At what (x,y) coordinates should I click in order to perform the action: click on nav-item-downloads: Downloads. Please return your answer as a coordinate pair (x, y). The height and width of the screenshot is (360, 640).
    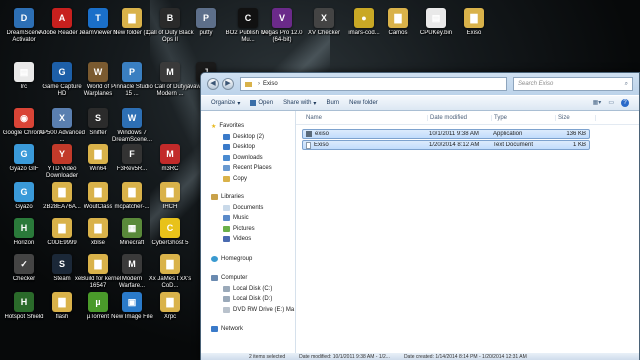
    Looking at the image, I should click on (248, 158).